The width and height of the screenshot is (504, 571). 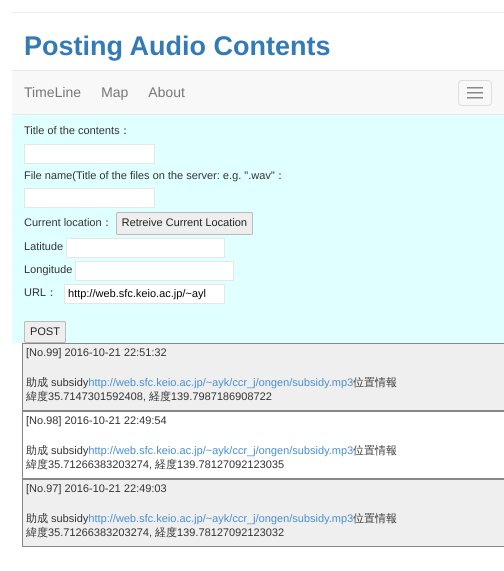 I want to click on page-title: Posting Audio Contents, so click(x=178, y=46).